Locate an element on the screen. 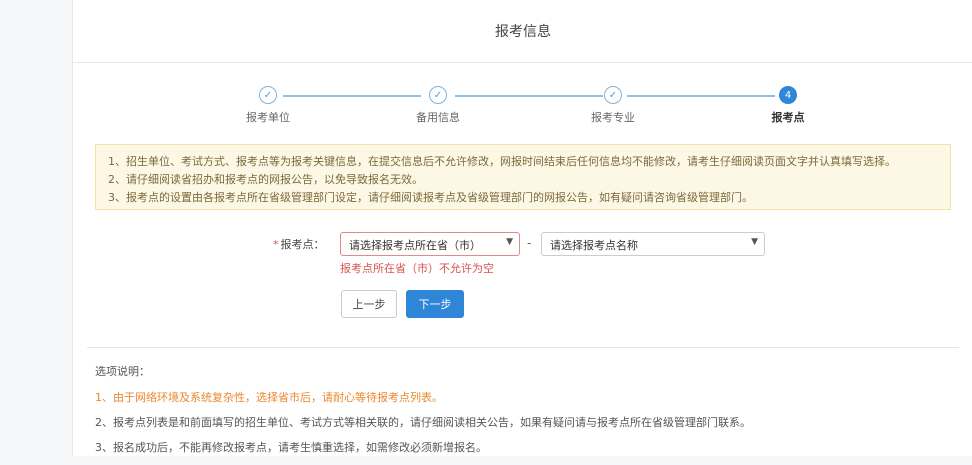 Image resolution: width=972 pixels, height=465 pixels. step-label: 报考点 is located at coordinates (788, 117).